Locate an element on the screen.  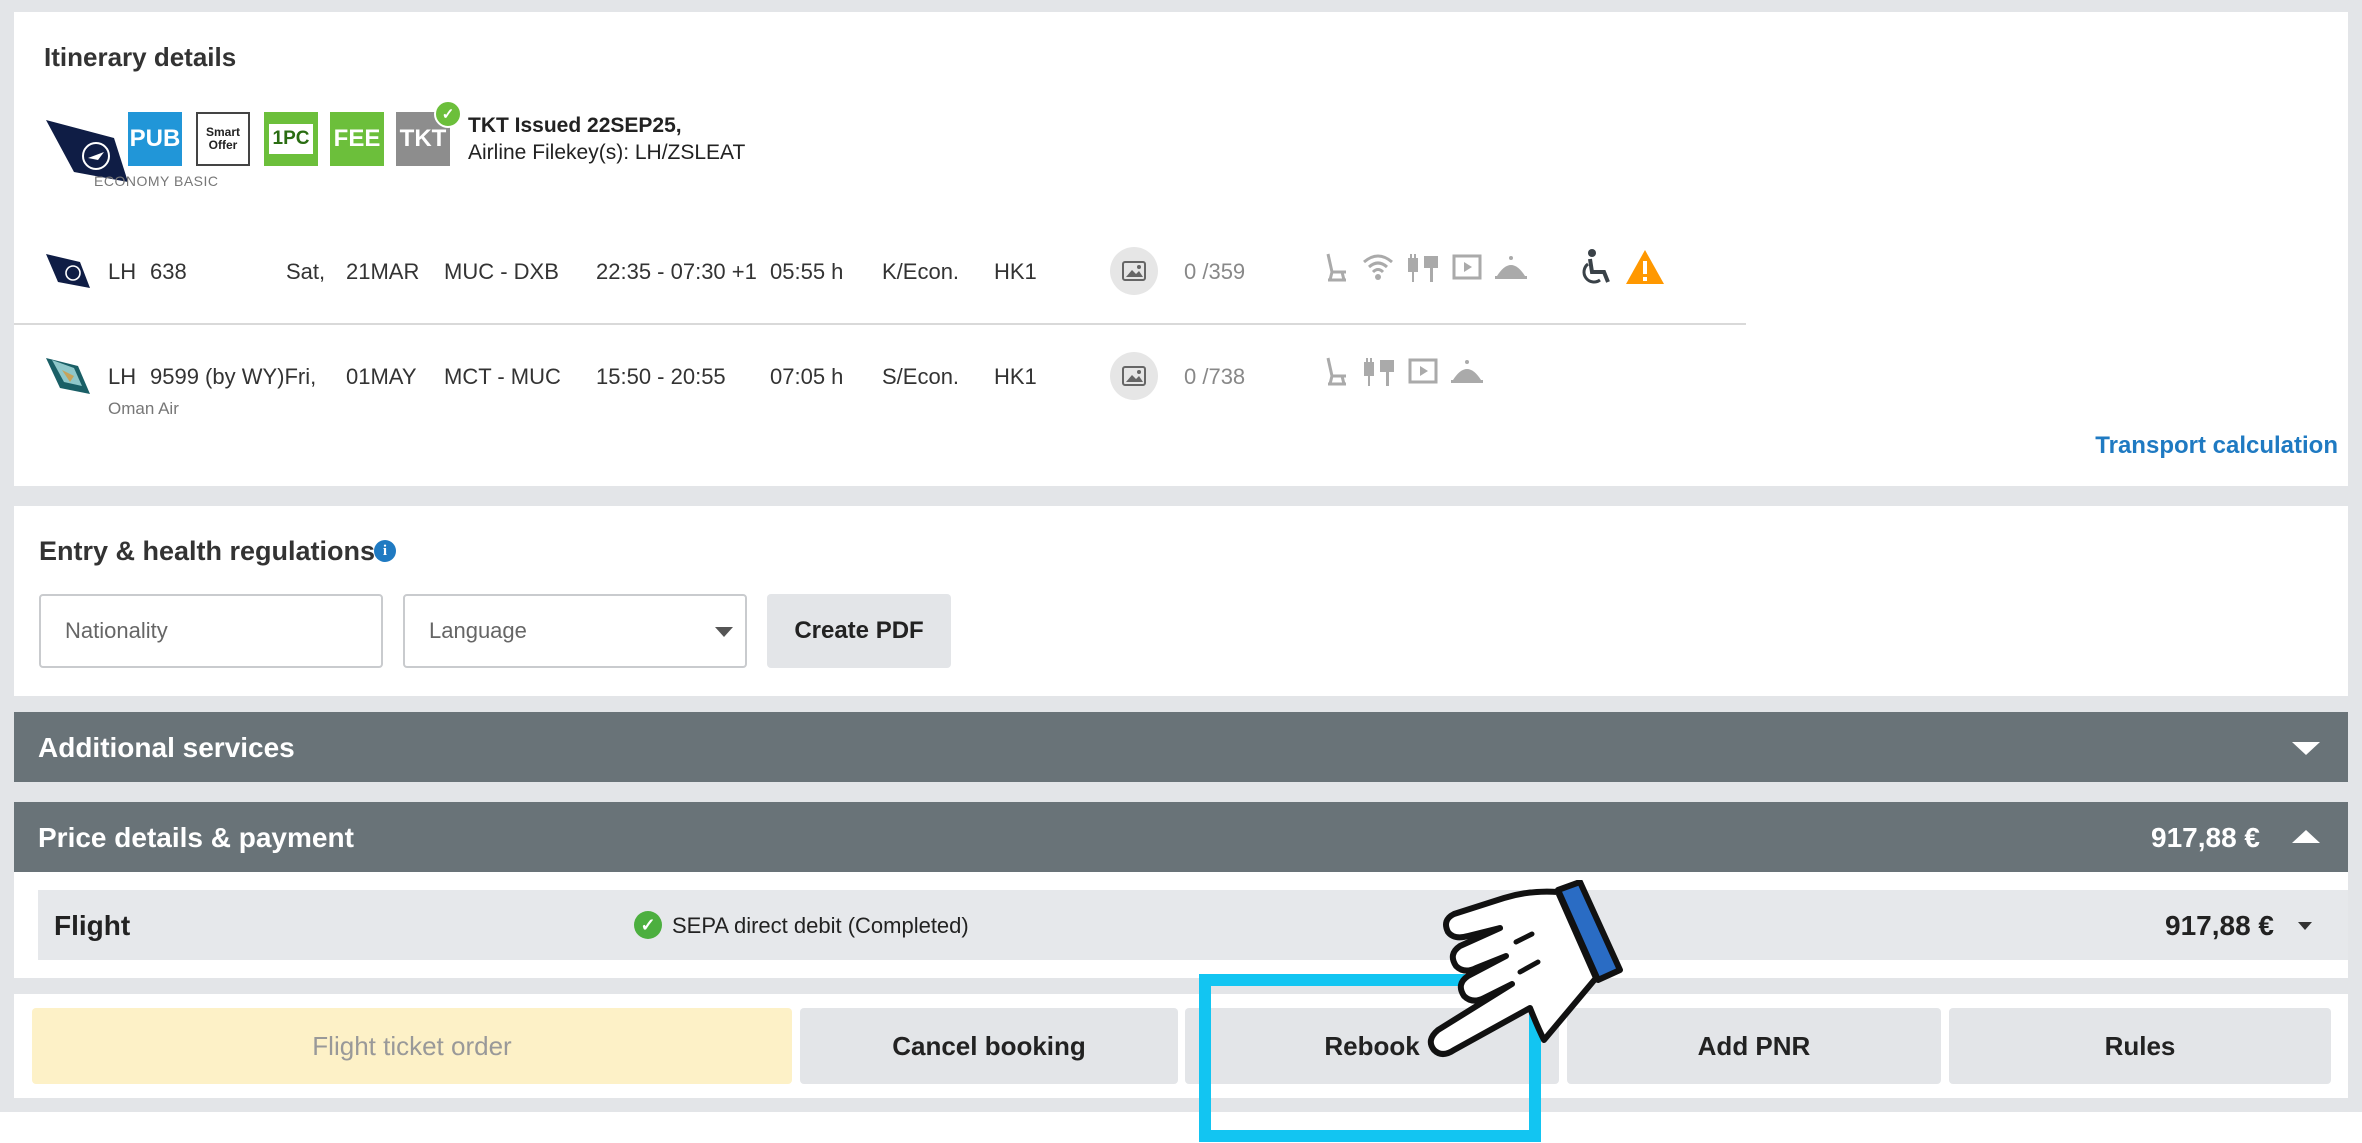
price-details-title: Price details & payment is located at coordinates (196, 837).